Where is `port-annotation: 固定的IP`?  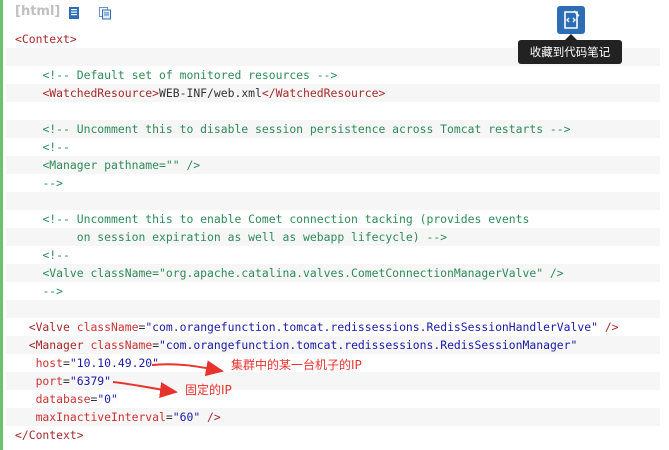
port-annotation: 固定的IP is located at coordinates (208, 390).